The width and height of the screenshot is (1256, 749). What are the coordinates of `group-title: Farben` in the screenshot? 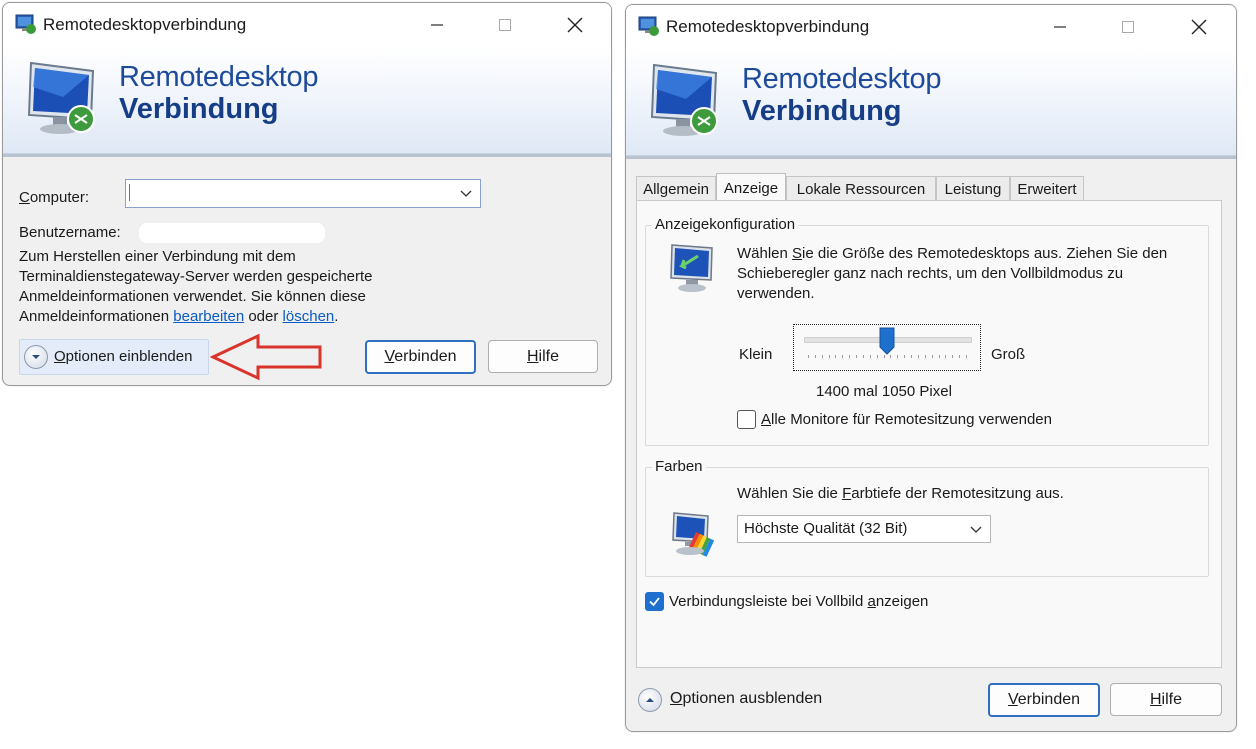 It's located at (679, 466).